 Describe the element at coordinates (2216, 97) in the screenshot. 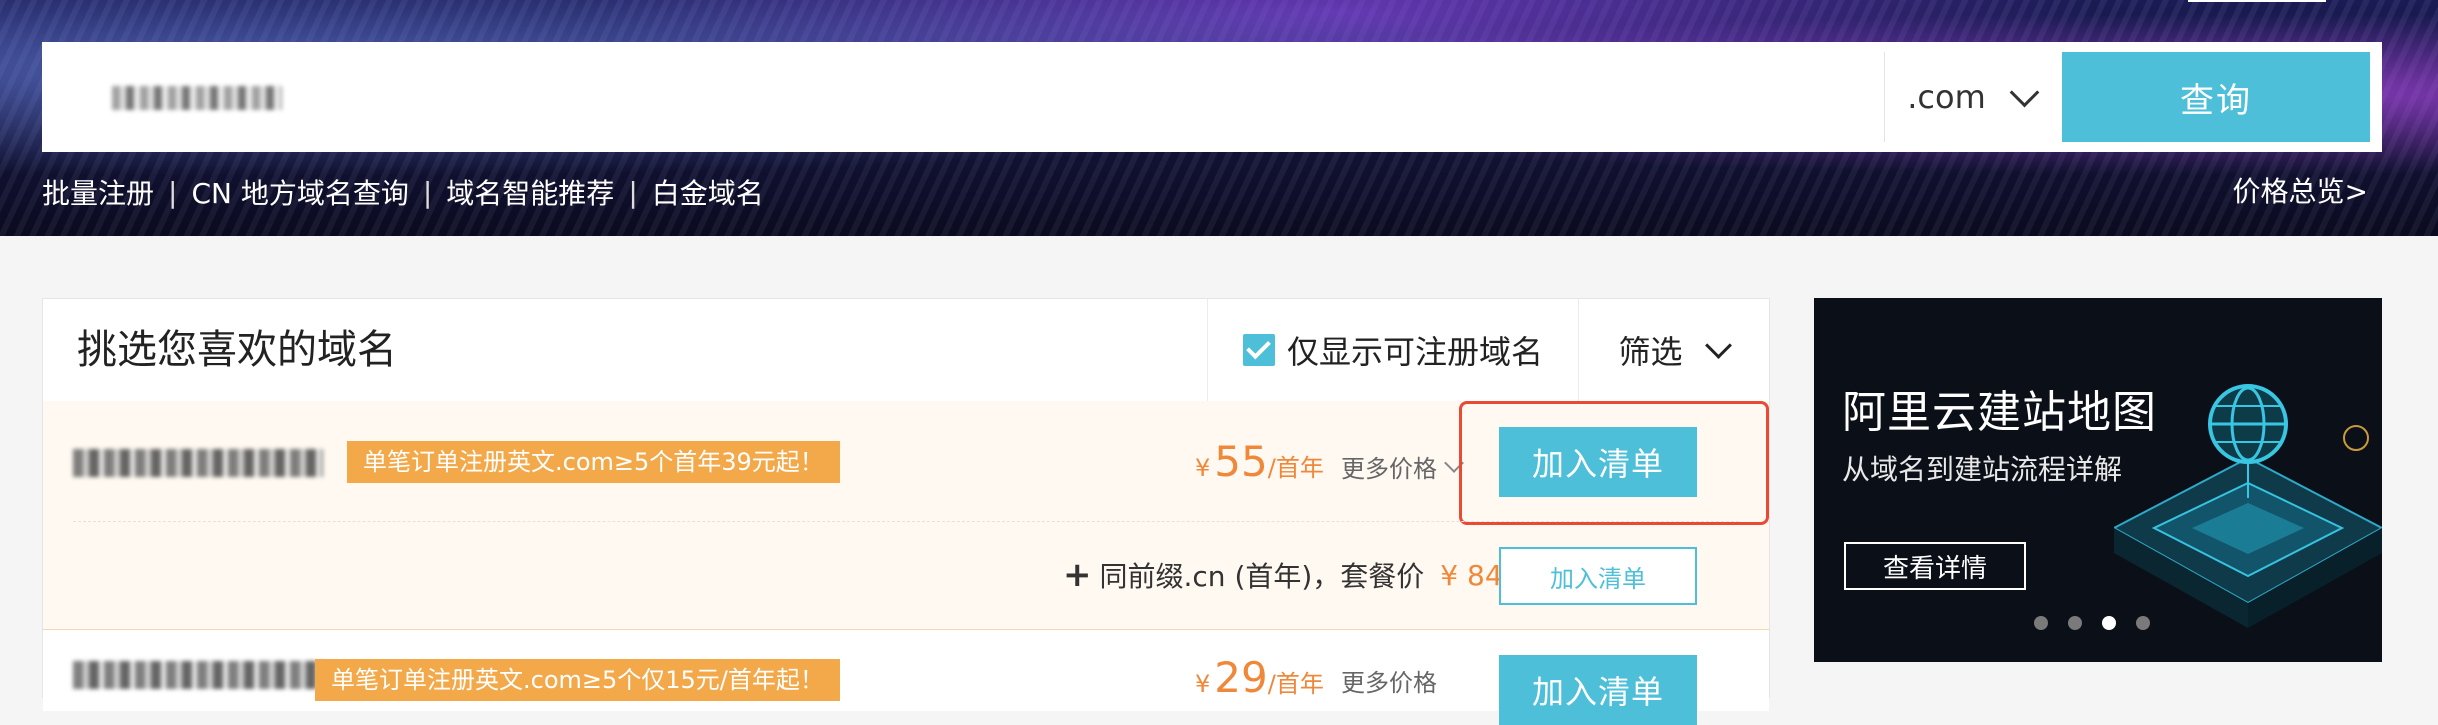

I see `search-button: 查询` at that location.